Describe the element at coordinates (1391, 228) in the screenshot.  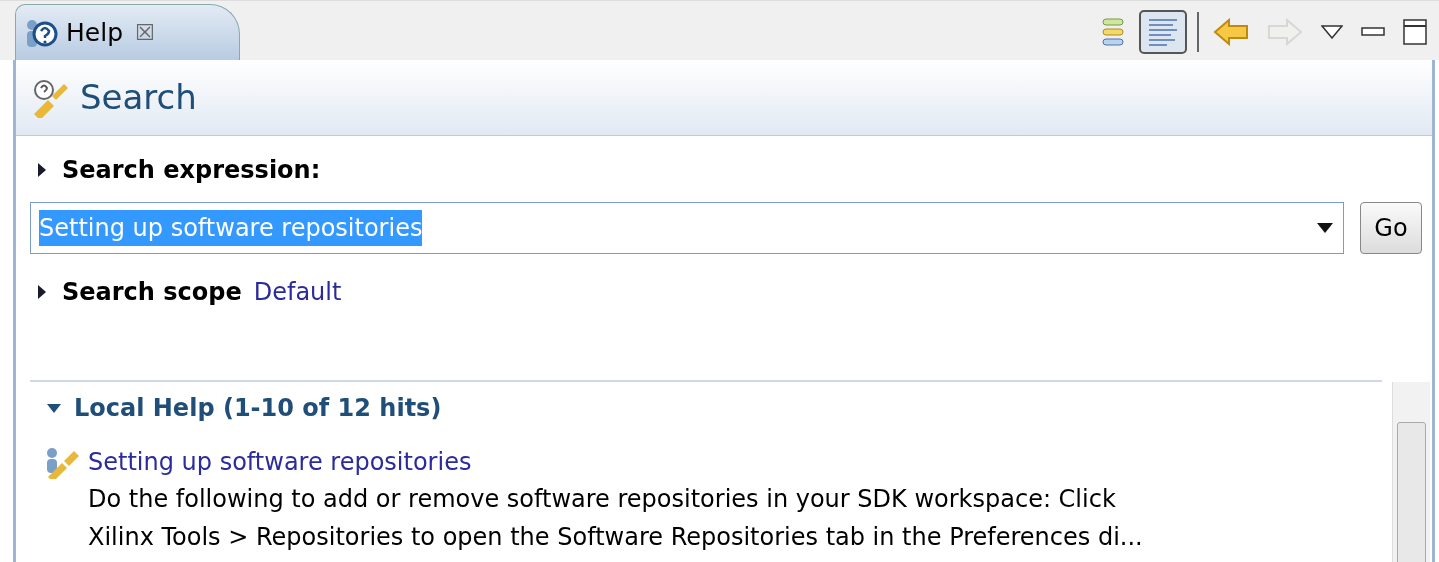
I see `go-button: Go` at that location.